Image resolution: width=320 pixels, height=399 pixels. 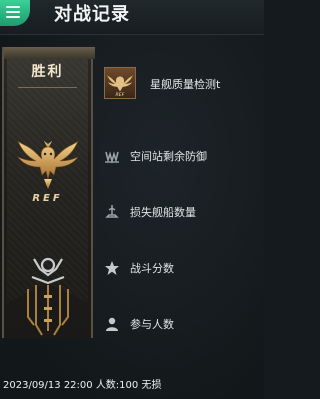 I want to click on header-bar: 对战记录, so click(x=132, y=17).